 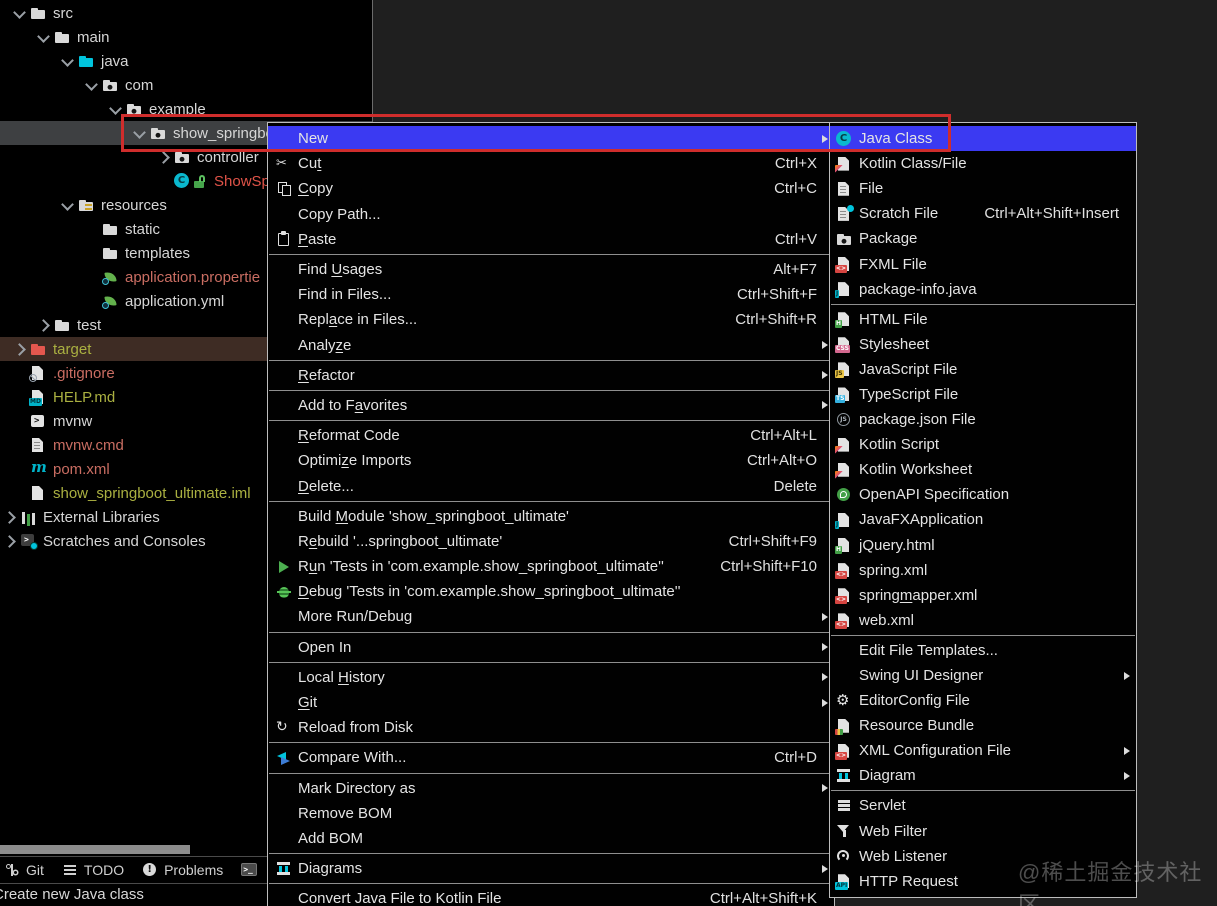 What do you see at coordinates (551, 435) in the screenshot?
I see `menu-item-reformat-code: Reformat Code Ctrl+Alt+L` at bounding box center [551, 435].